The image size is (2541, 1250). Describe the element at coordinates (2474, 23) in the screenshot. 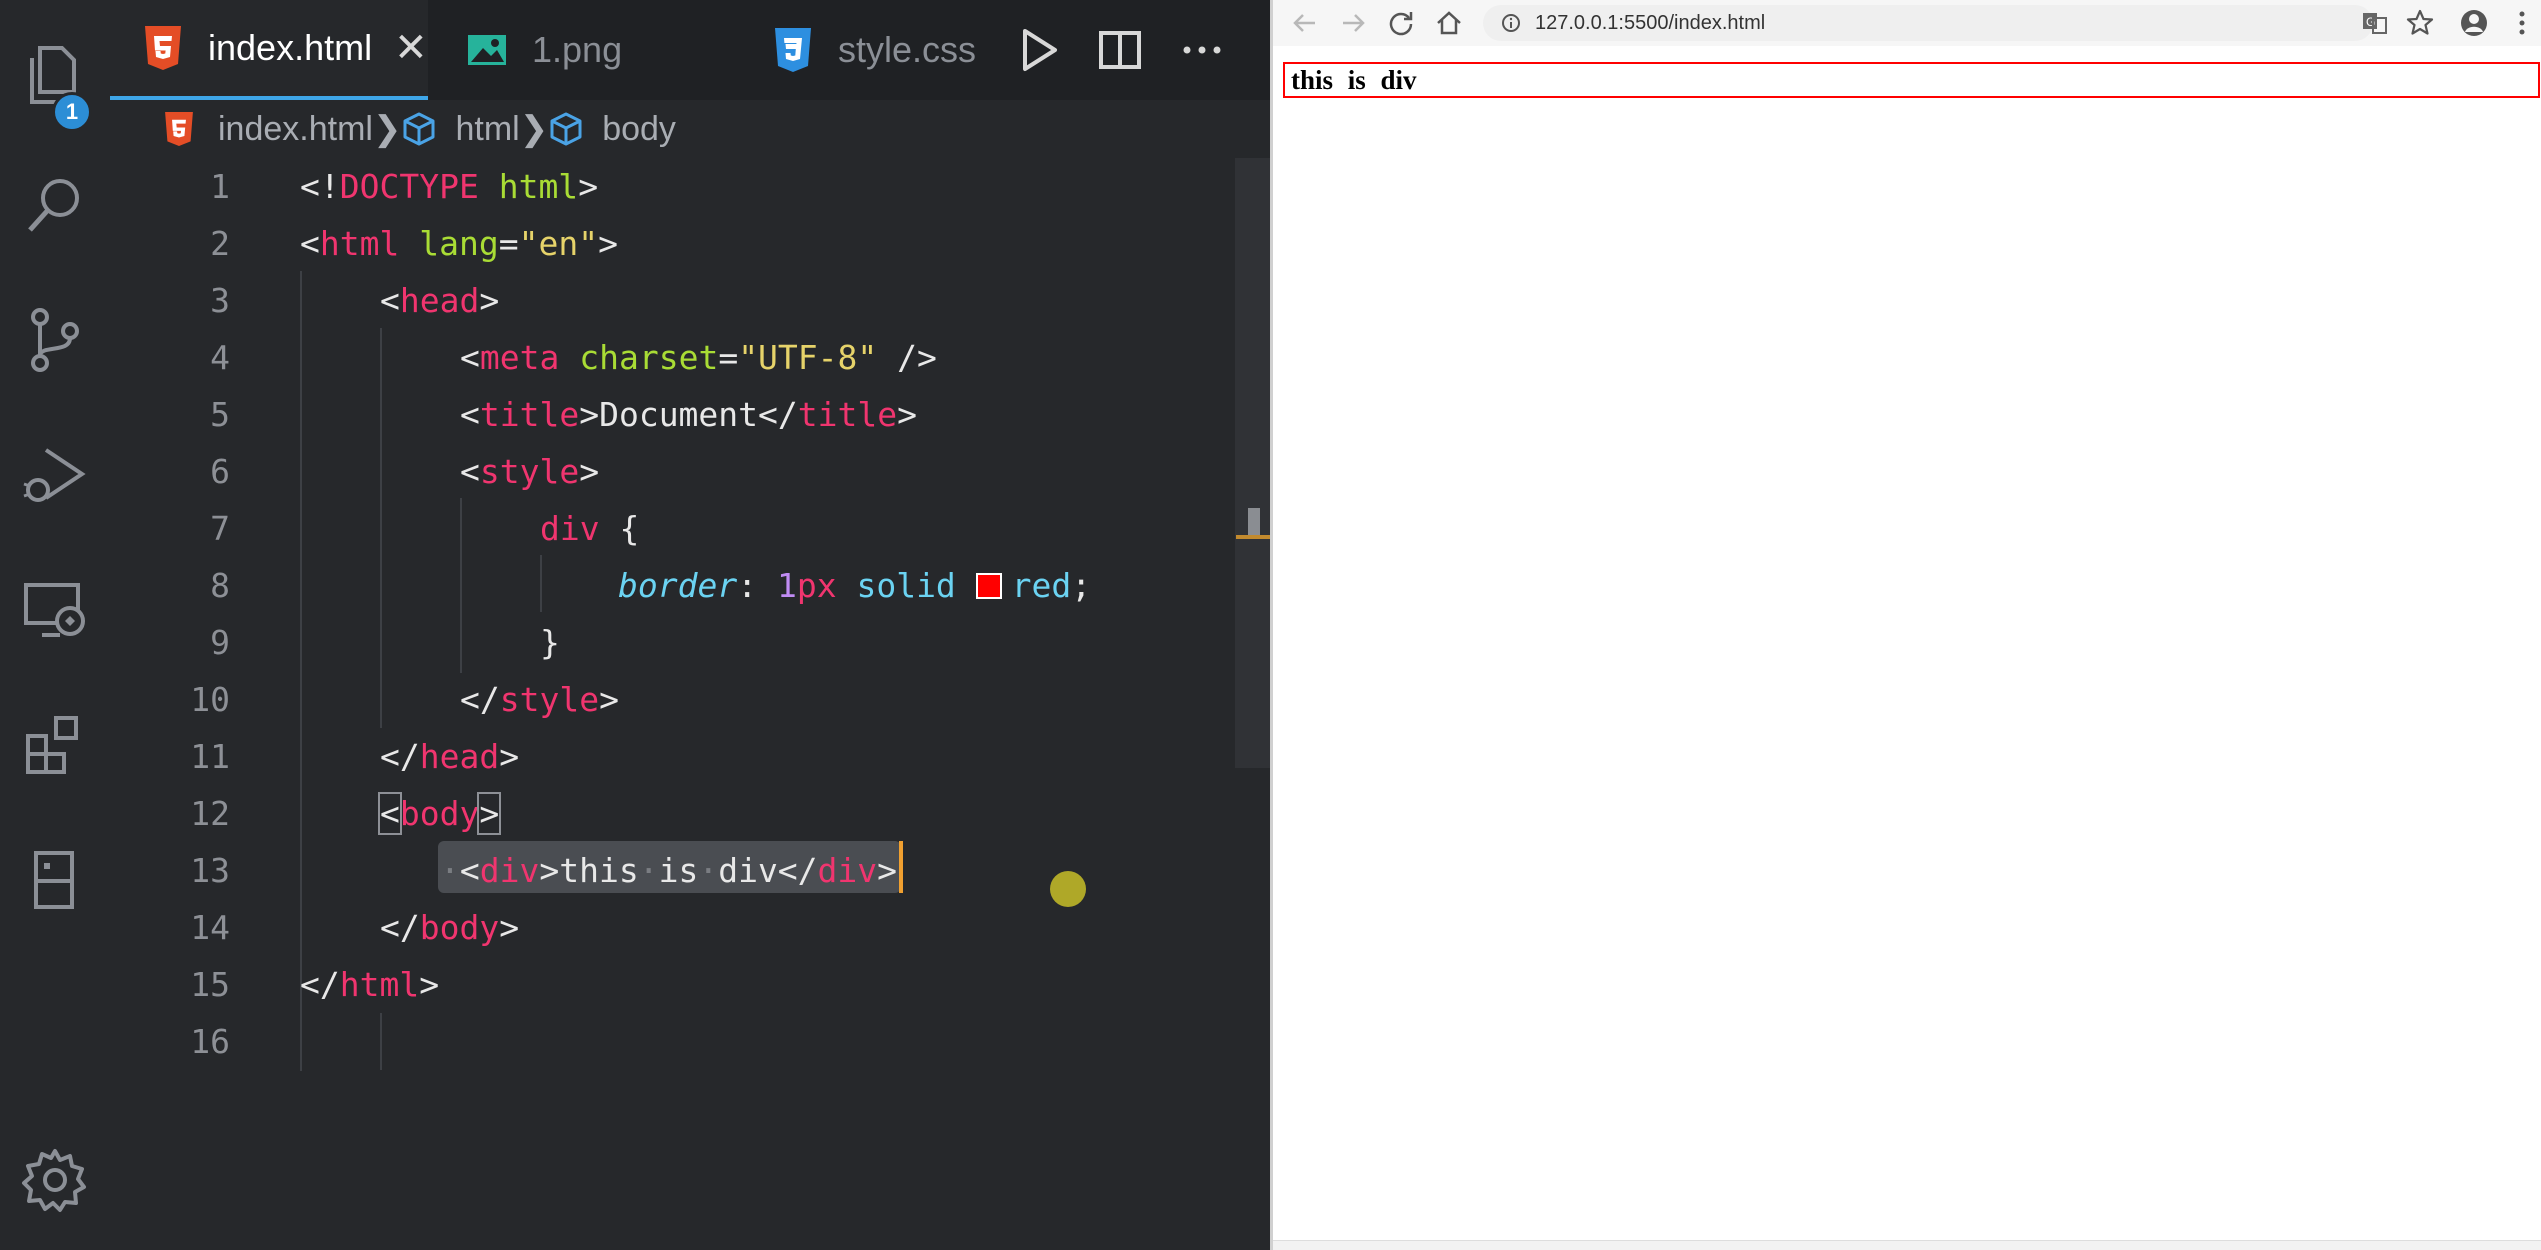

I see `profile-icon` at that location.